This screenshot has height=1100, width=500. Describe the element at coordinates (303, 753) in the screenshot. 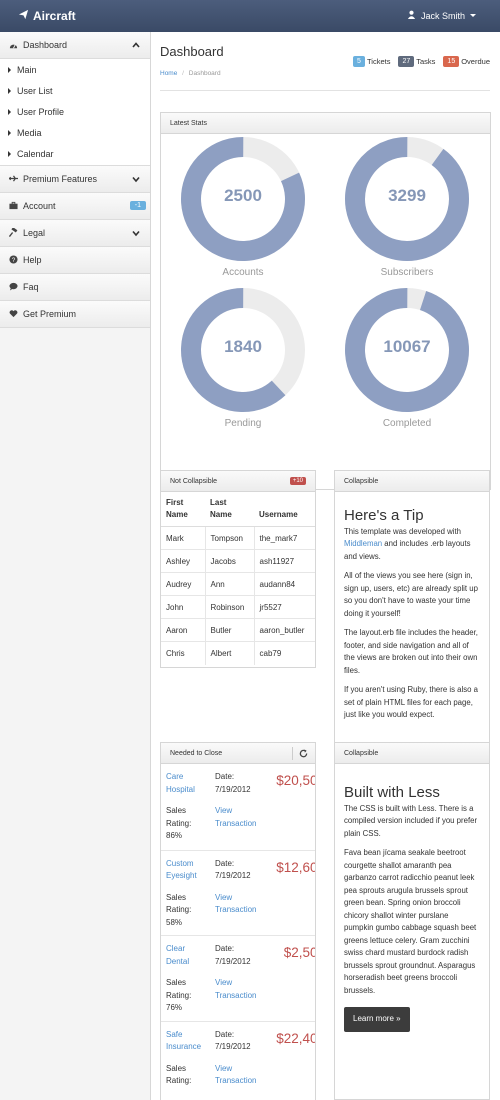

I see `refresh-icon` at that location.